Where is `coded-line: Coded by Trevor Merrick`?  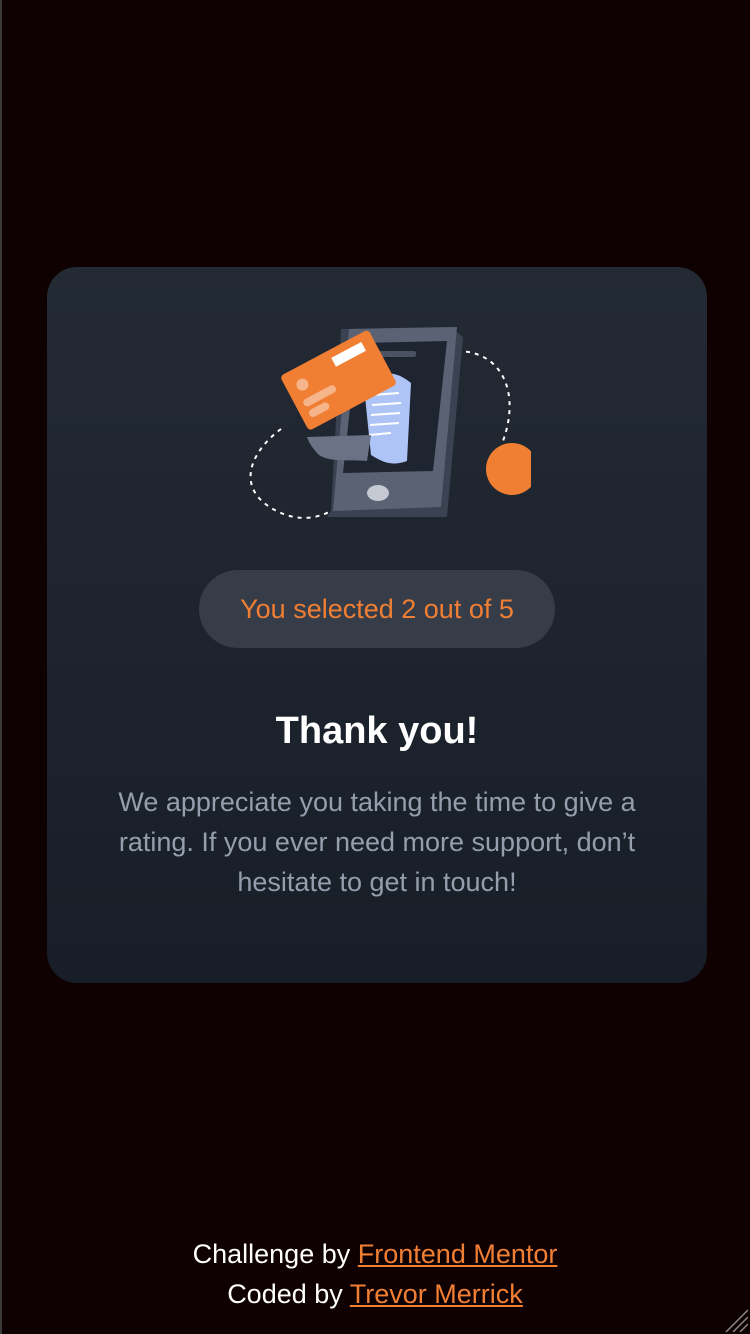 coded-line: Coded by Trevor Merrick is located at coordinates (375, 1294).